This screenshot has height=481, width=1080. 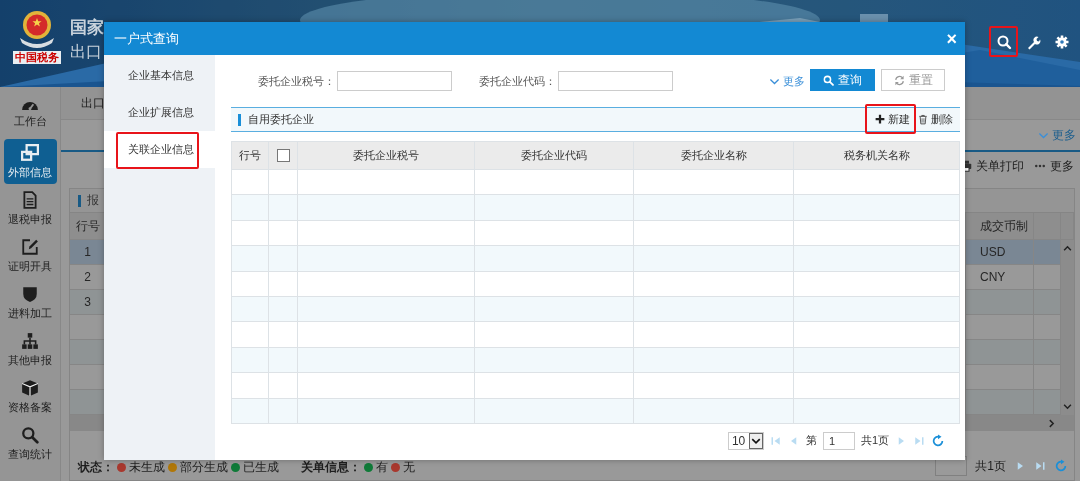 What do you see at coordinates (88, 302) in the screenshot?
I see `table-cell: 3` at bounding box center [88, 302].